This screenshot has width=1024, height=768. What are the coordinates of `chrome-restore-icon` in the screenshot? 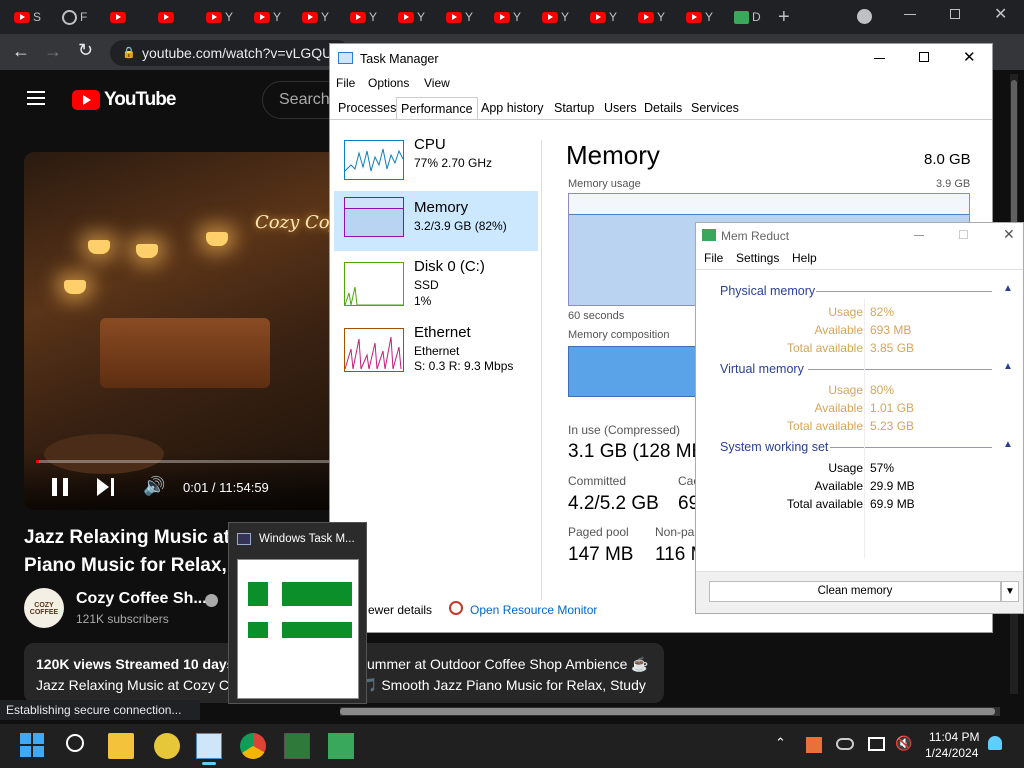 It's located at (955, 14).